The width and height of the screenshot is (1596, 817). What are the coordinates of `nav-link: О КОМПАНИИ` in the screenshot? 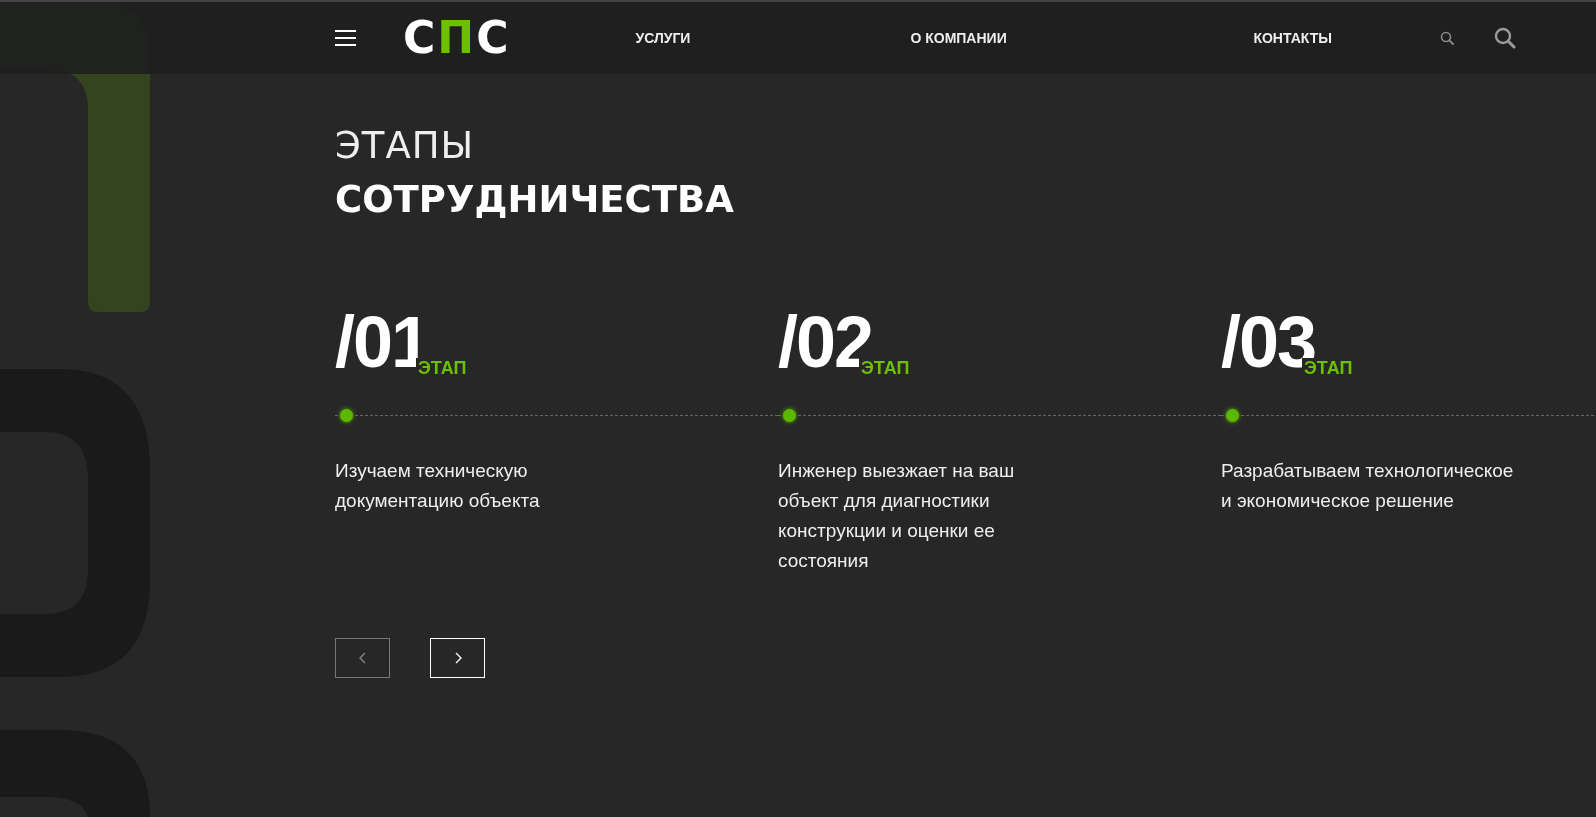 It's located at (1082, 38).